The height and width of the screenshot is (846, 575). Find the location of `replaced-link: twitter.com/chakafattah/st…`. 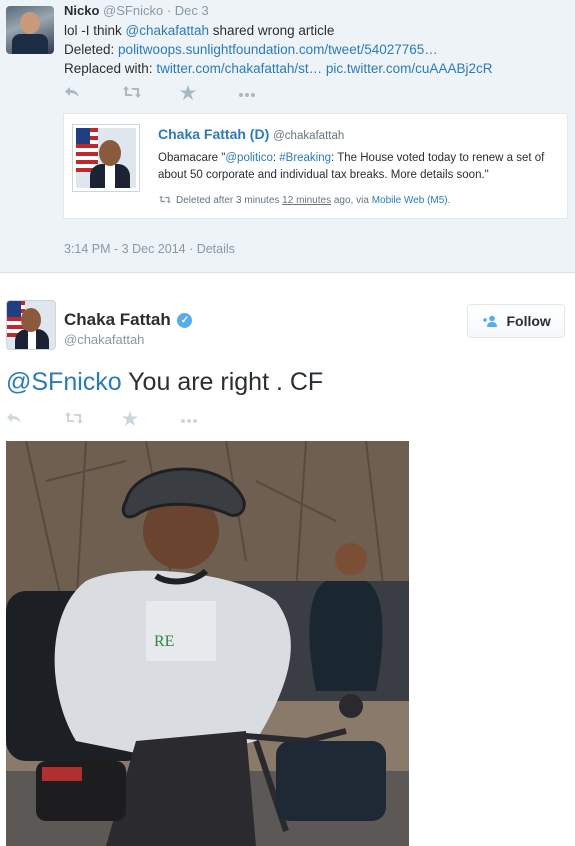

replaced-link: twitter.com/chakafattah/st… is located at coordinates (239, 68).